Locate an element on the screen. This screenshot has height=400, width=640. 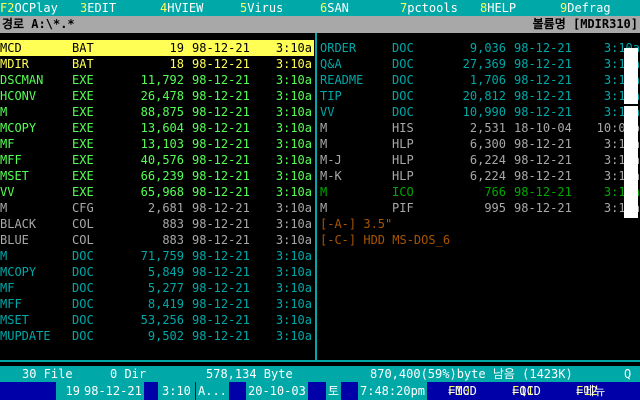
file-name: MFF is located at coordinates (11, 160).